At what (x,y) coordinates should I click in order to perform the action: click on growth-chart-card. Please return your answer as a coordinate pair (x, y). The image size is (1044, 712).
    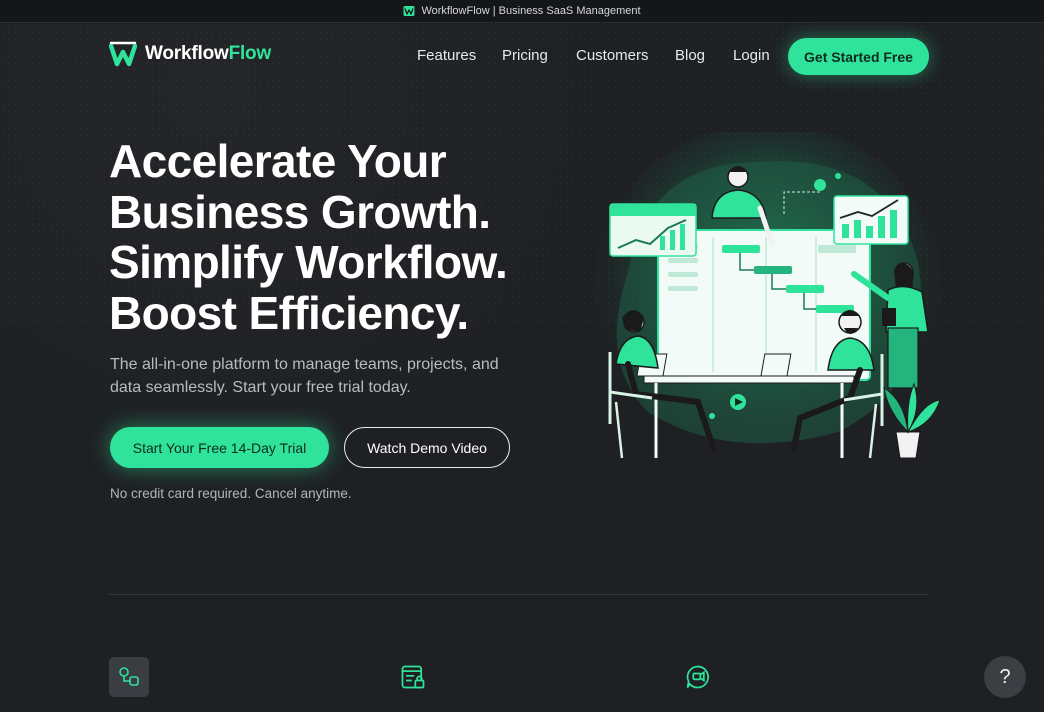
    Looking at the image, I should click on (871, 220).